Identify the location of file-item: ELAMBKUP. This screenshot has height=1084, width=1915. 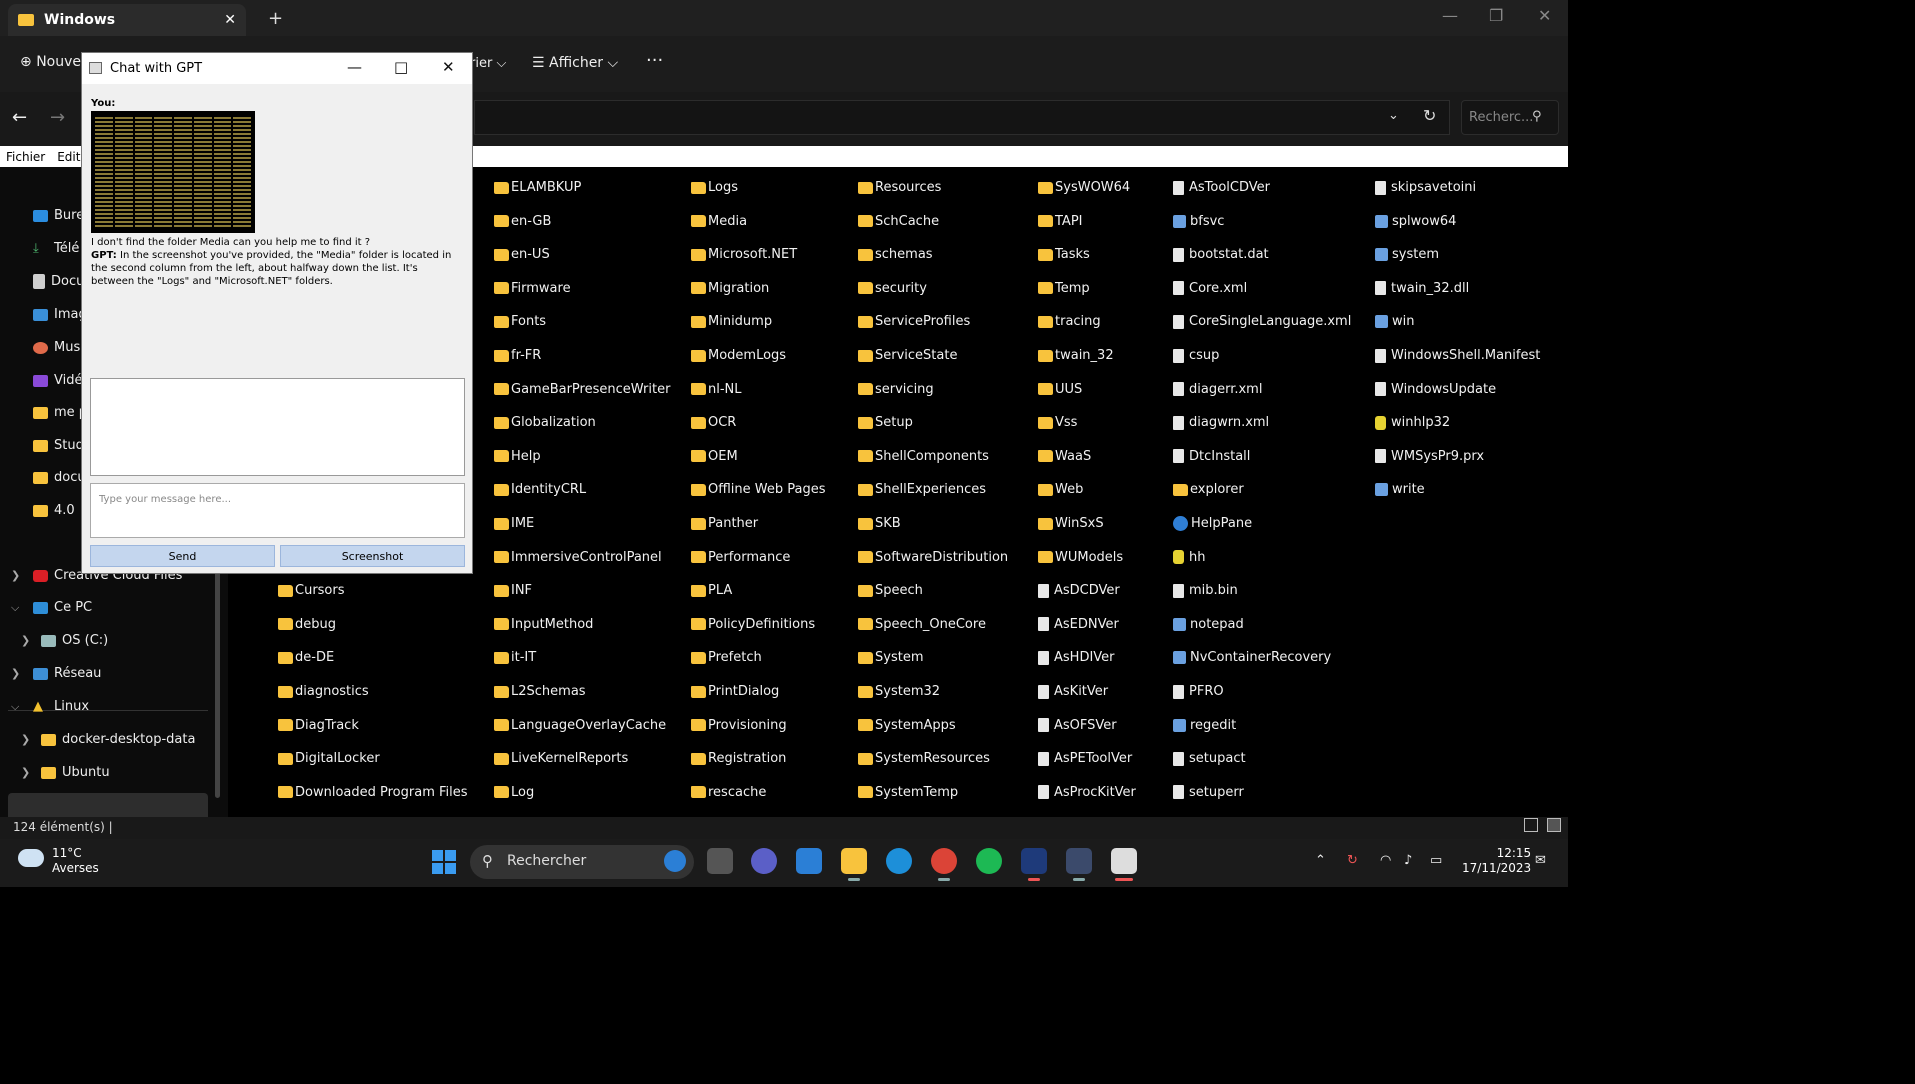
(537, 187).